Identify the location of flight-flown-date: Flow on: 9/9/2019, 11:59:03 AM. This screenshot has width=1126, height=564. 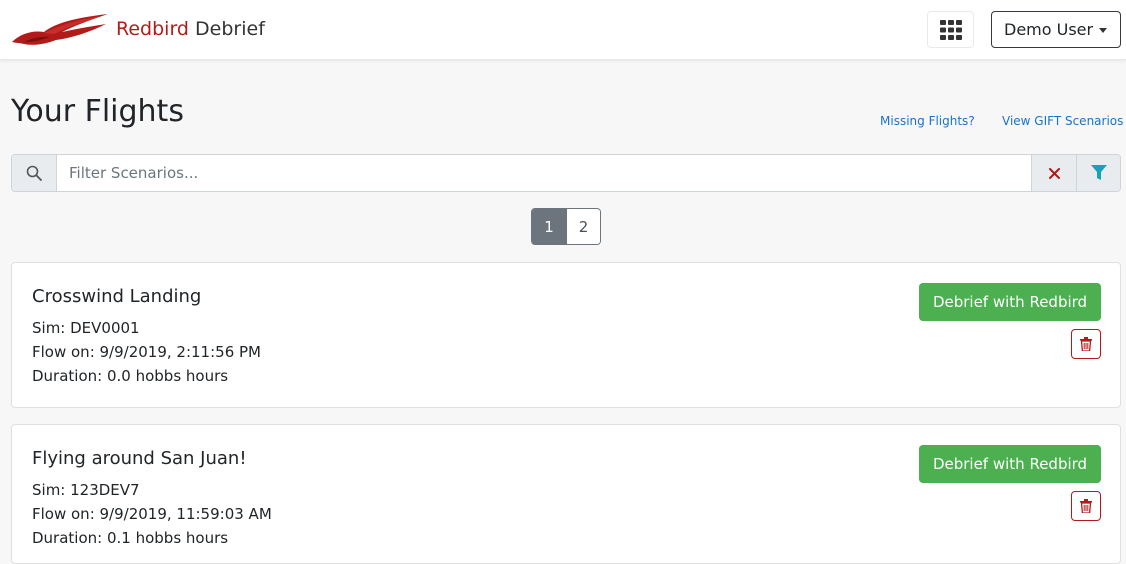
(152, 514).